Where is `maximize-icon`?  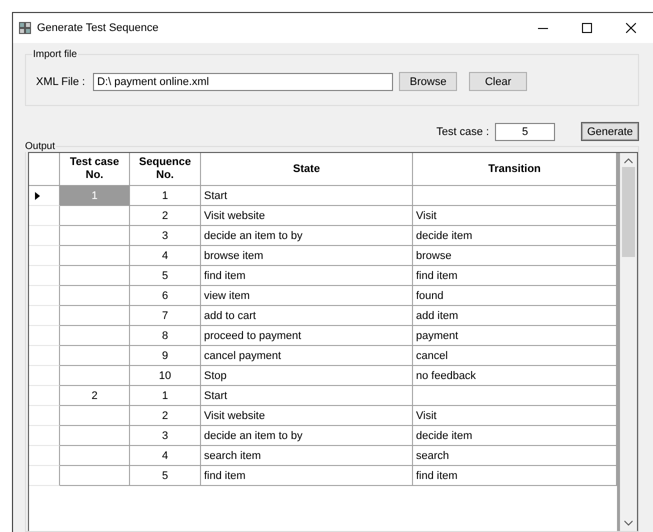
maximize-icon is located at coordinates (587, 28).